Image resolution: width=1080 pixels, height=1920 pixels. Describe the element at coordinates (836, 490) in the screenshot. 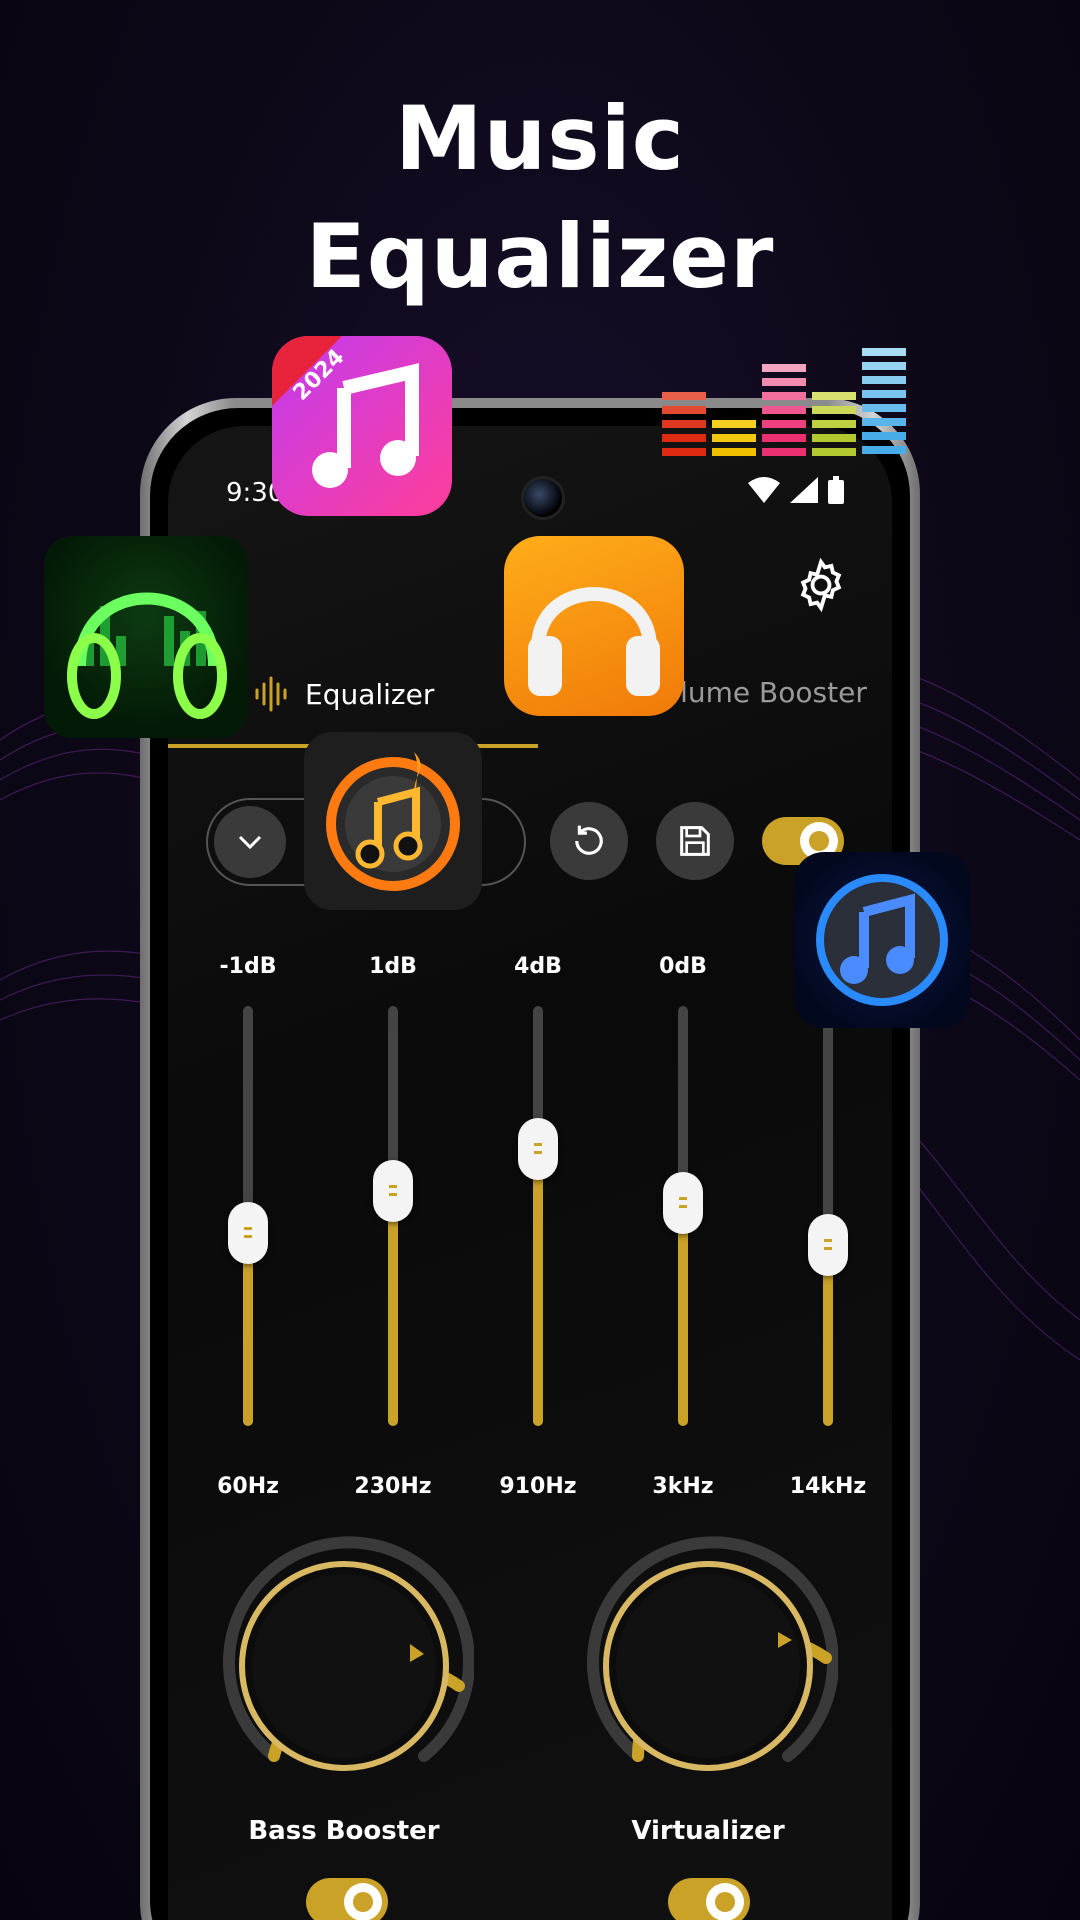

I see `battery-icon` at that location.